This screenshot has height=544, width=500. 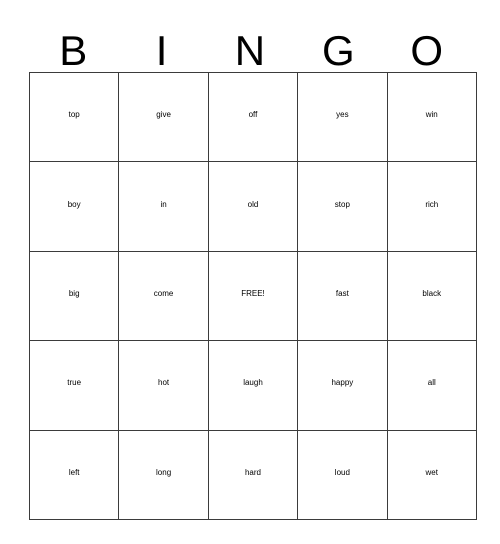 What do you see at coordinates (74, 293) in the screenshot?
I see `bingo-cell-label: big` at bounding box center [74, 293].